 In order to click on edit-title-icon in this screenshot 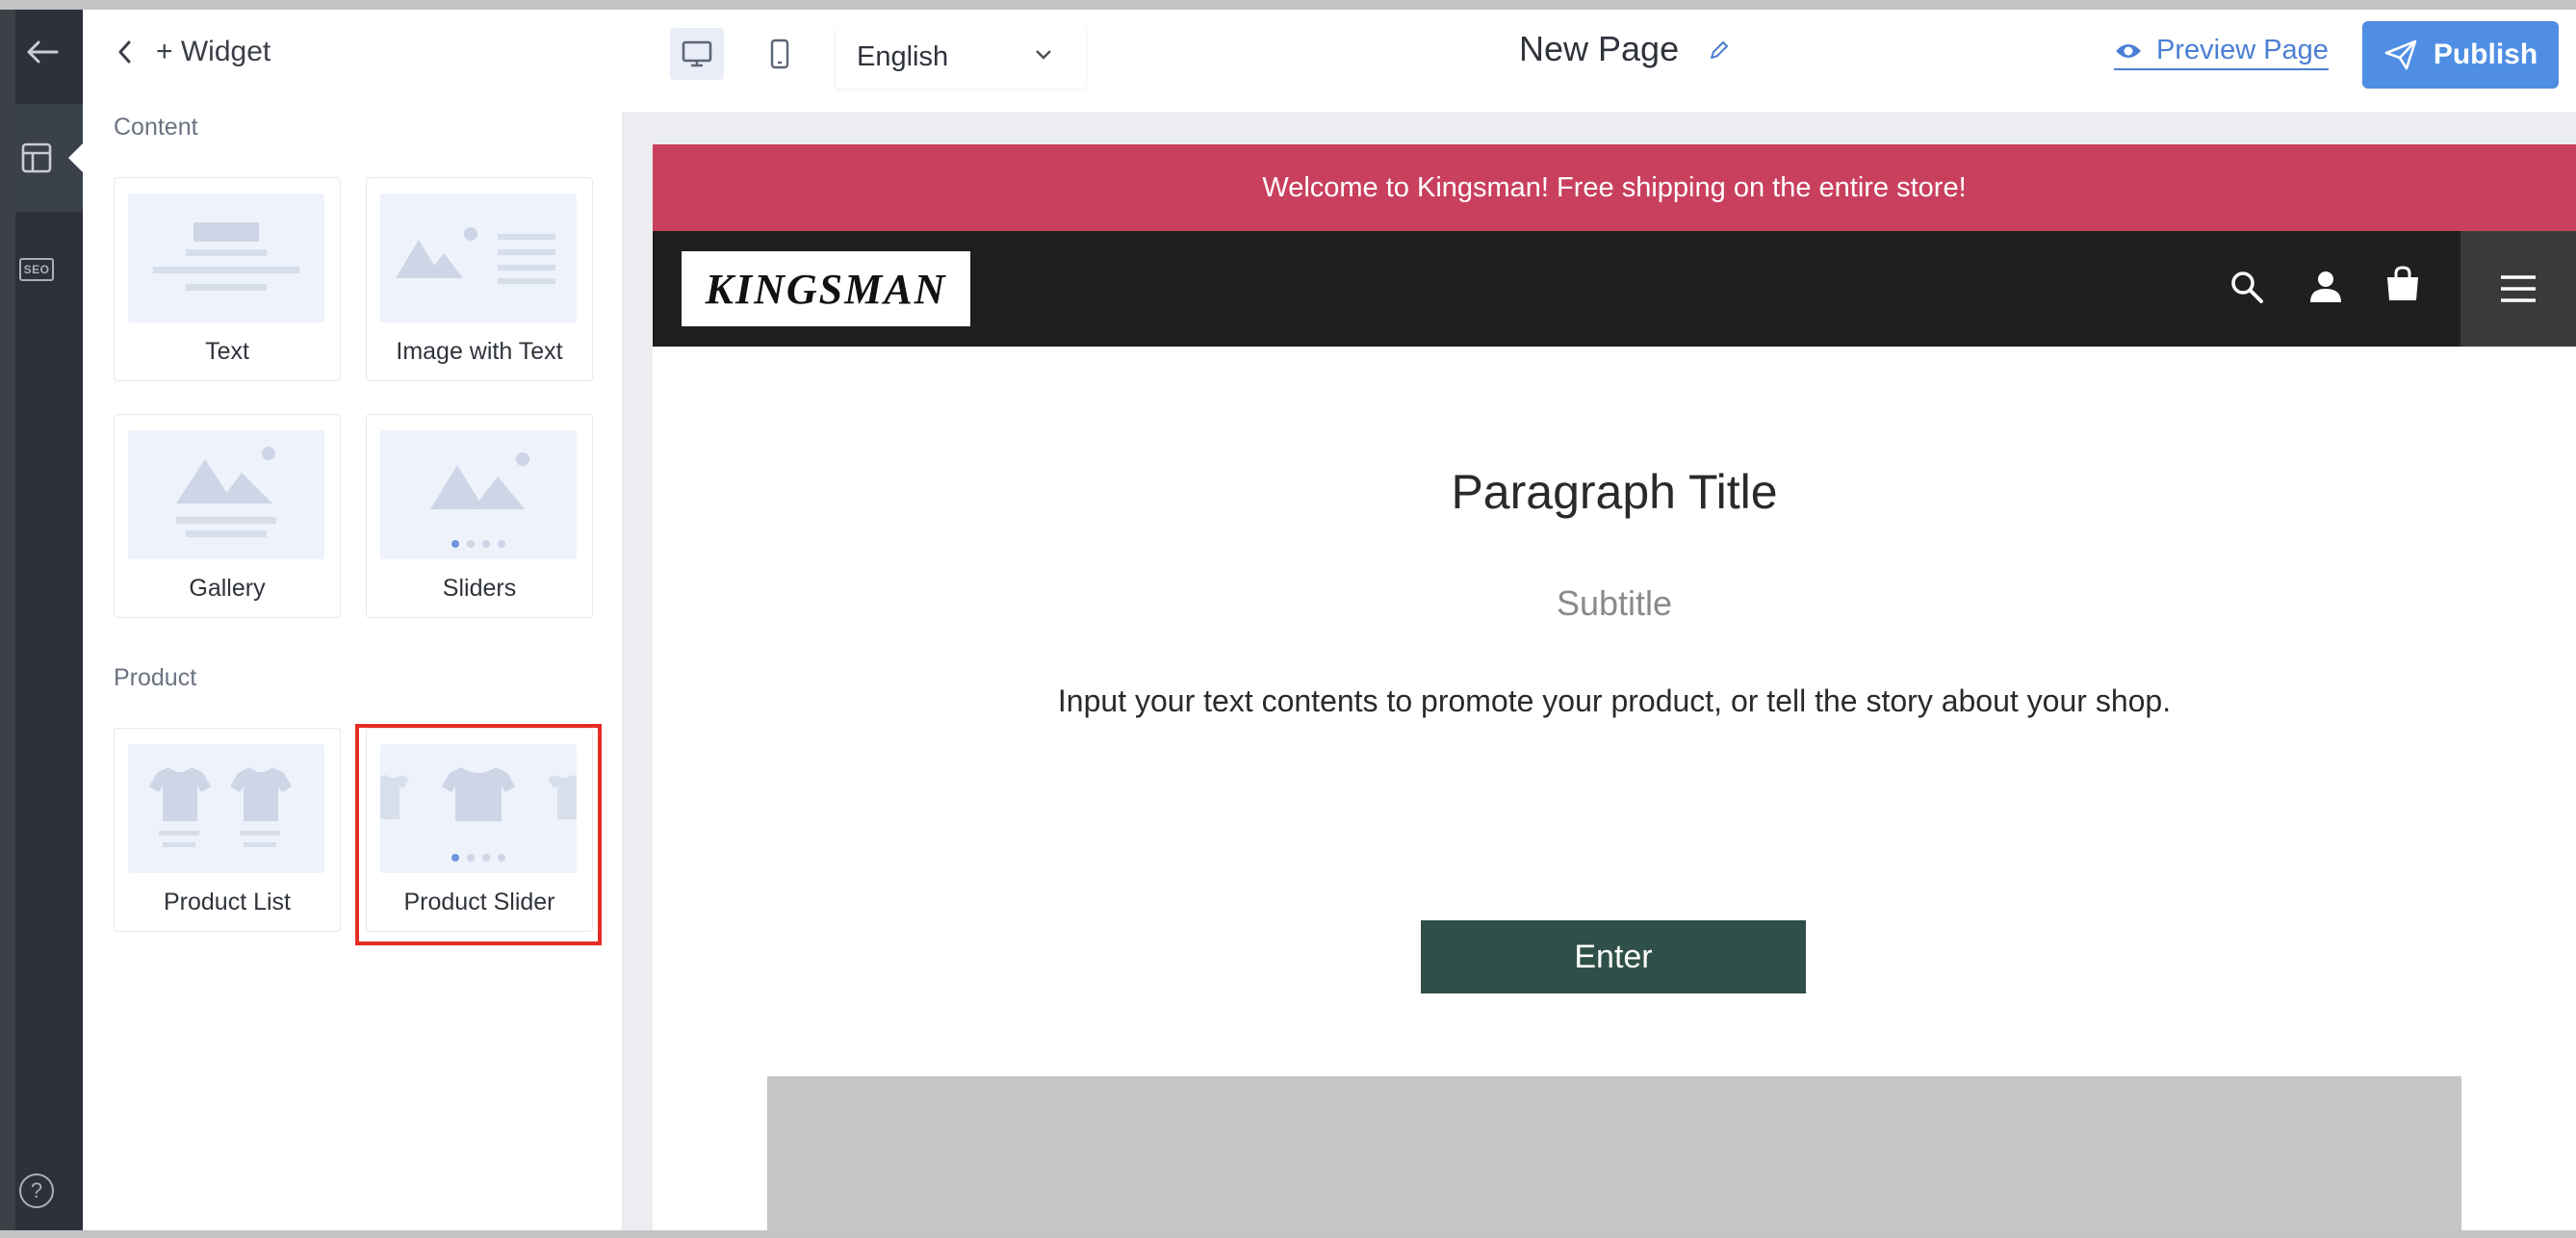, I will do `click(1720, 50)`.